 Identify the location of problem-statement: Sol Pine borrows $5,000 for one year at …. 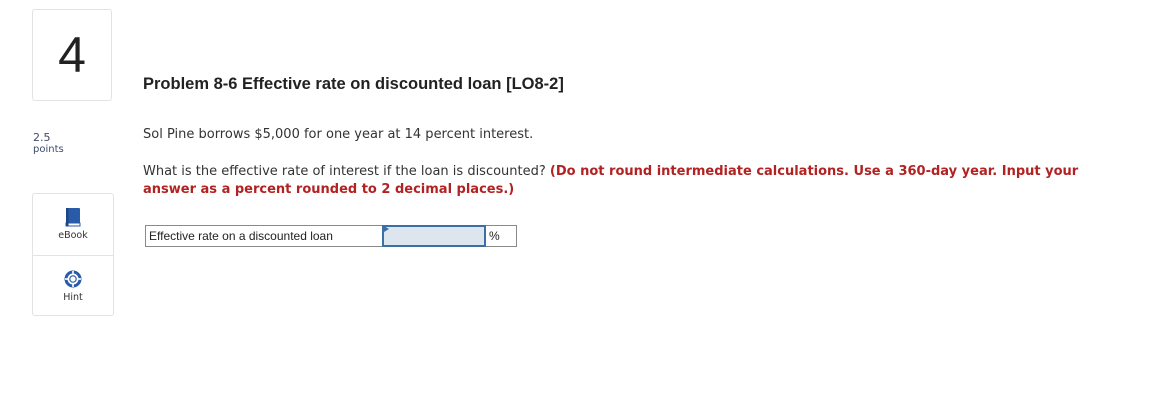
(338, 134).